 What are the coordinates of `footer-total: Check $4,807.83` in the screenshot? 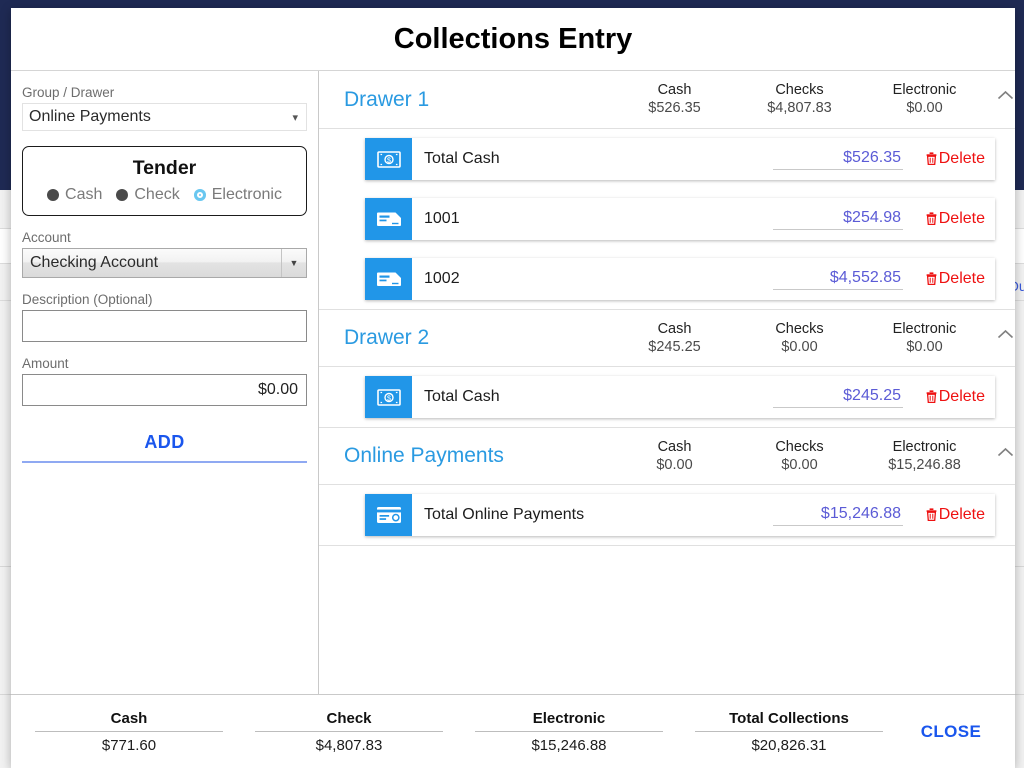 It's located at (349, 732).